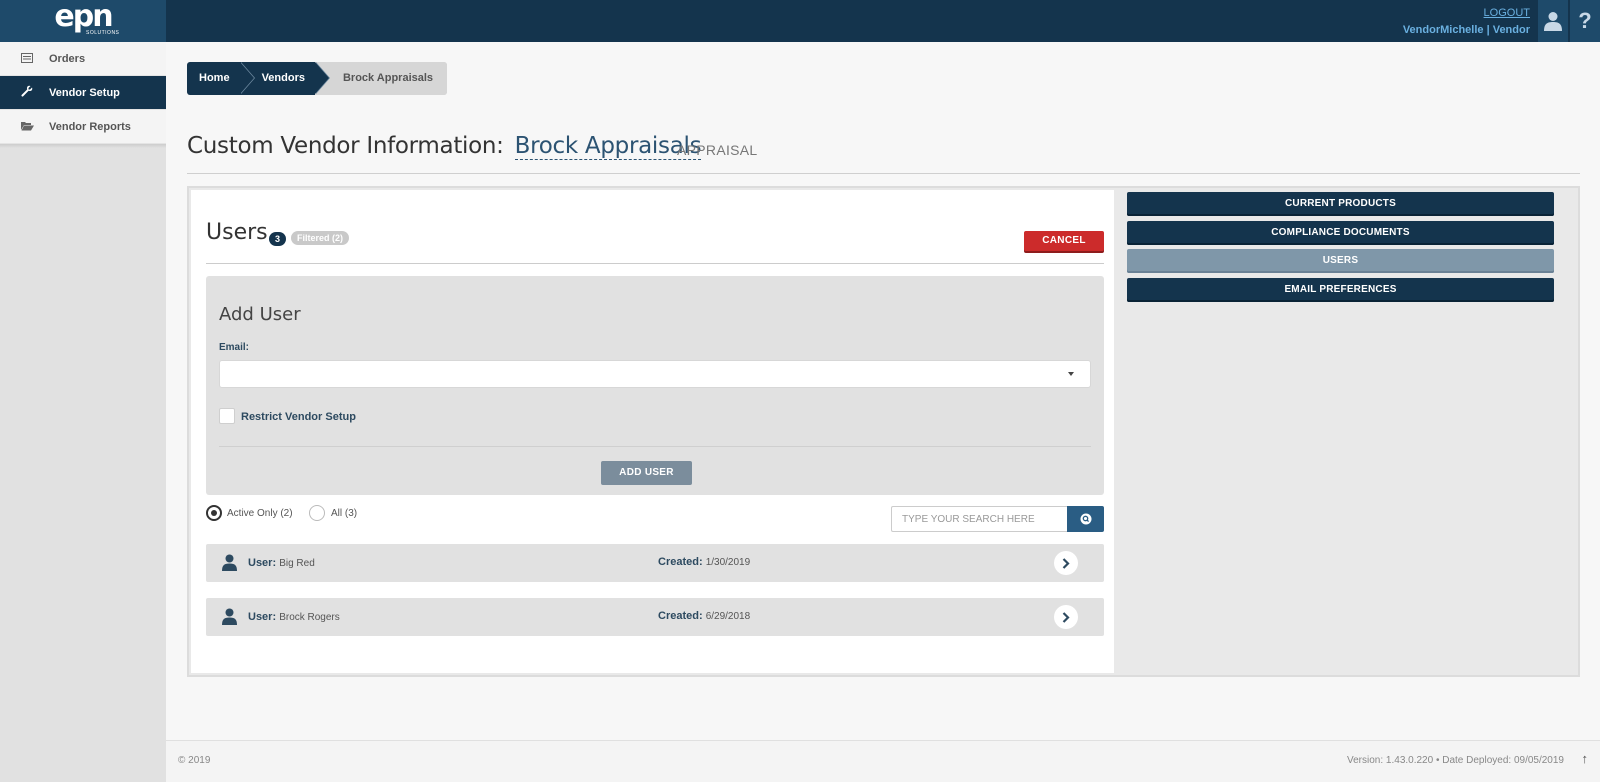  What do you see at coordinates (728, 562) in the screenshot?
I see `created-date: 1/30/2019` at bounding box center [728, 562].